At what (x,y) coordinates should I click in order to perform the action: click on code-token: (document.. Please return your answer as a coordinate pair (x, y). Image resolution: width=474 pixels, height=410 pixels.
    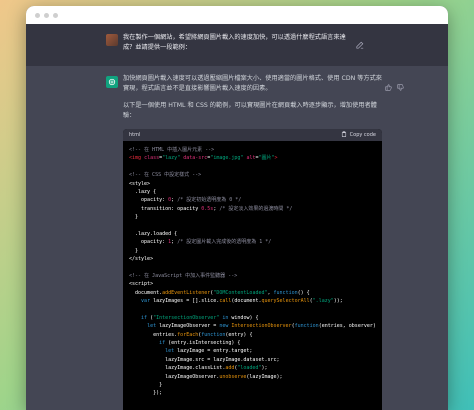
    Looking at the image, I should click on (246, 301).